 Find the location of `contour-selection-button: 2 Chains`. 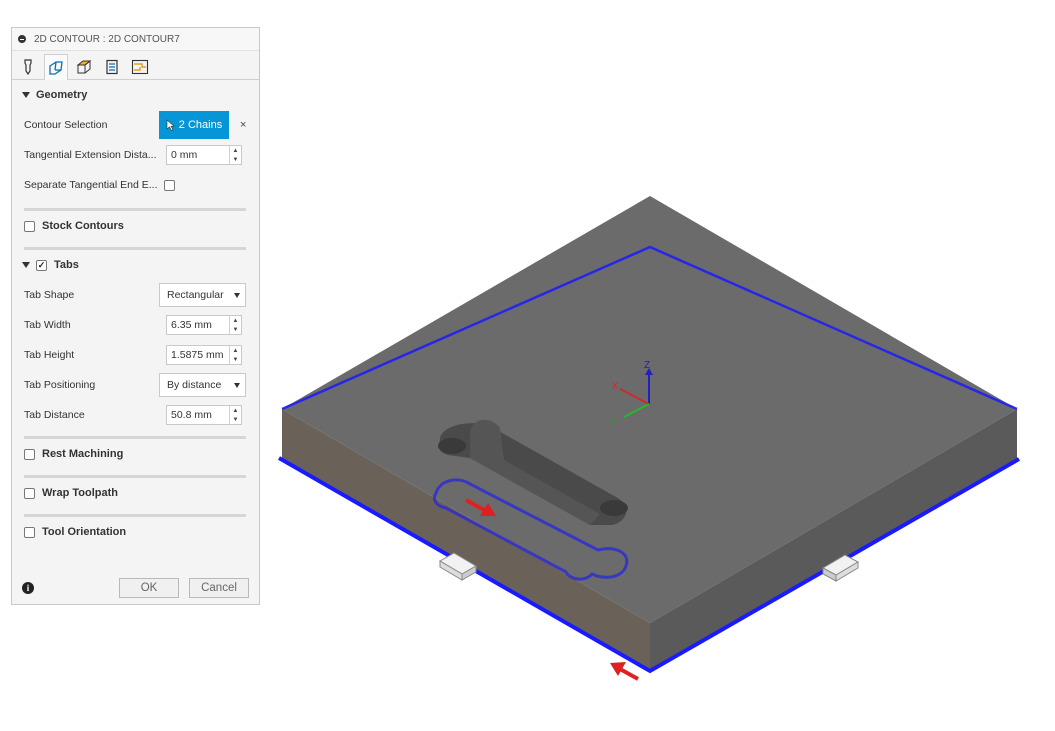

contour-selection-button: 2 Chains is located at coordinates (194, 125).